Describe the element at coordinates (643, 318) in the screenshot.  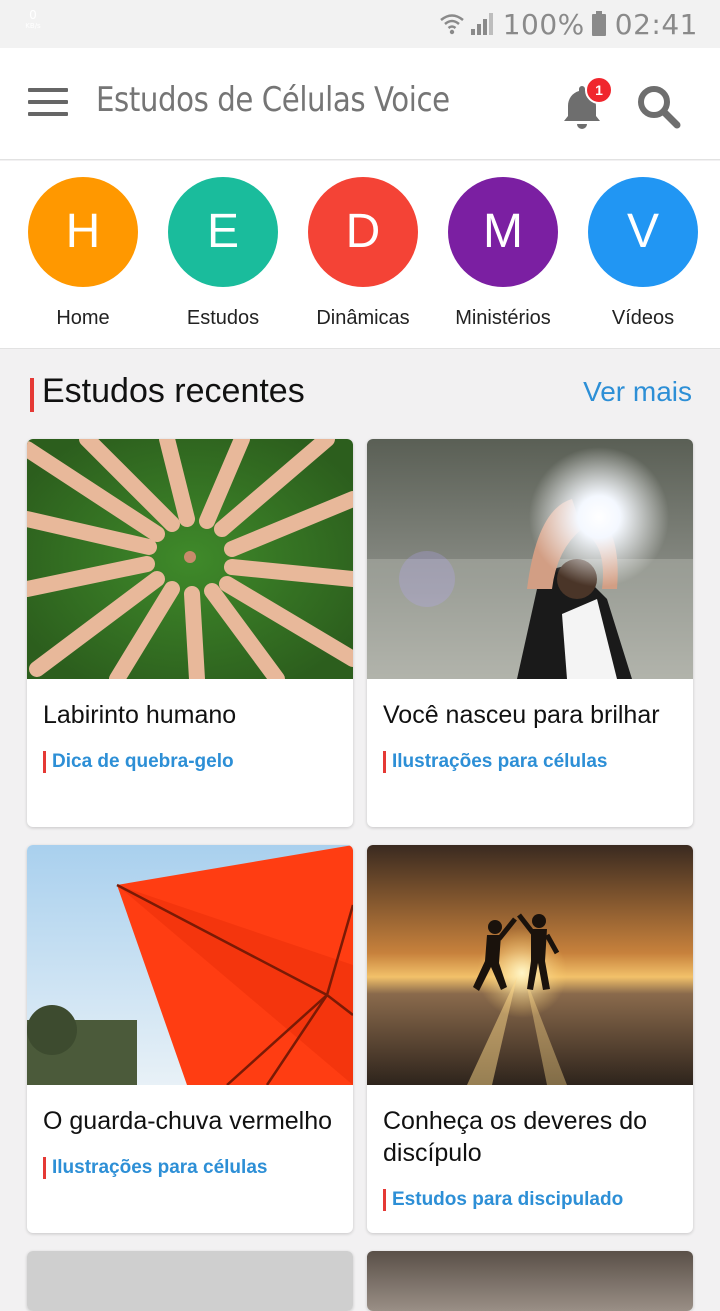
I see `category-videos-label: Vídeos` at that location.